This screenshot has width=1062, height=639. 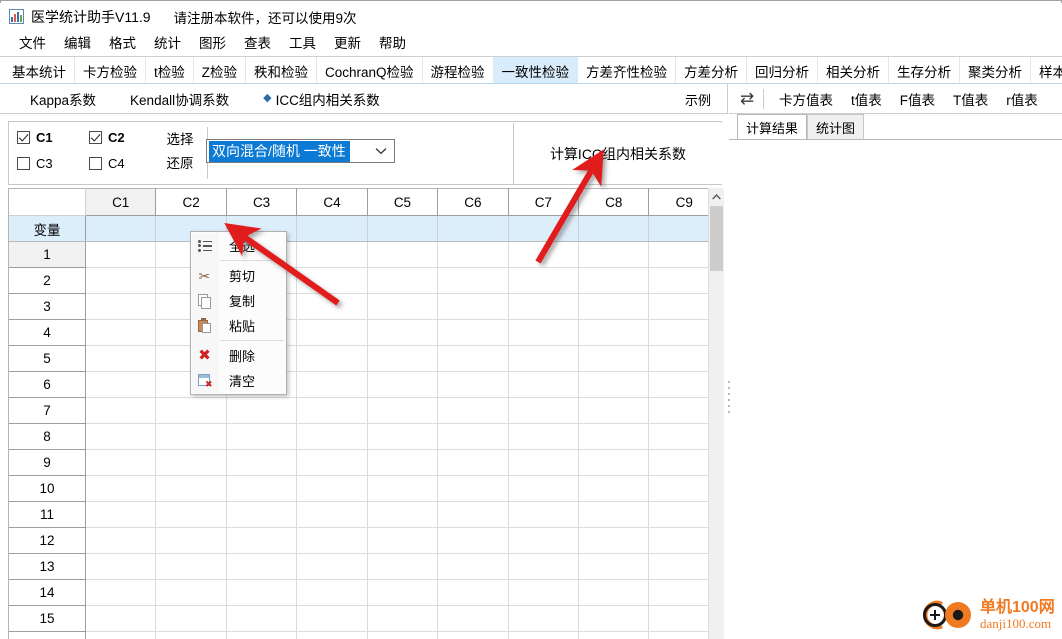 I want to click on row-header-16: 16, so click(x=47, y=635).